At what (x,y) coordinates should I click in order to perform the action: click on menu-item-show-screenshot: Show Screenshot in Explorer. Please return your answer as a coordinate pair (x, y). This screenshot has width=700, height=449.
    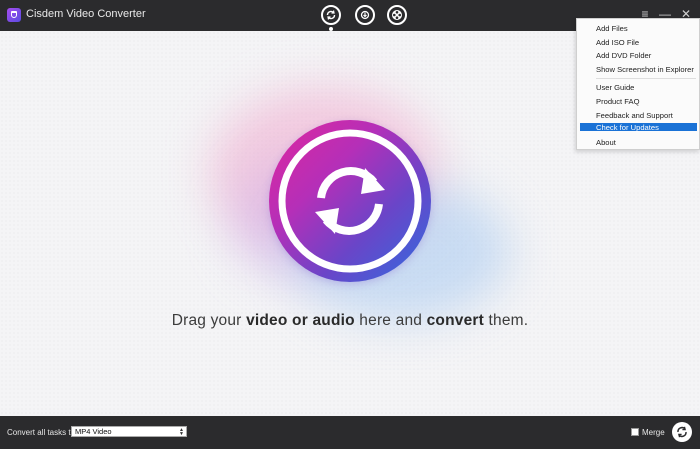
    Looking at the image, I should click on (645, 69).